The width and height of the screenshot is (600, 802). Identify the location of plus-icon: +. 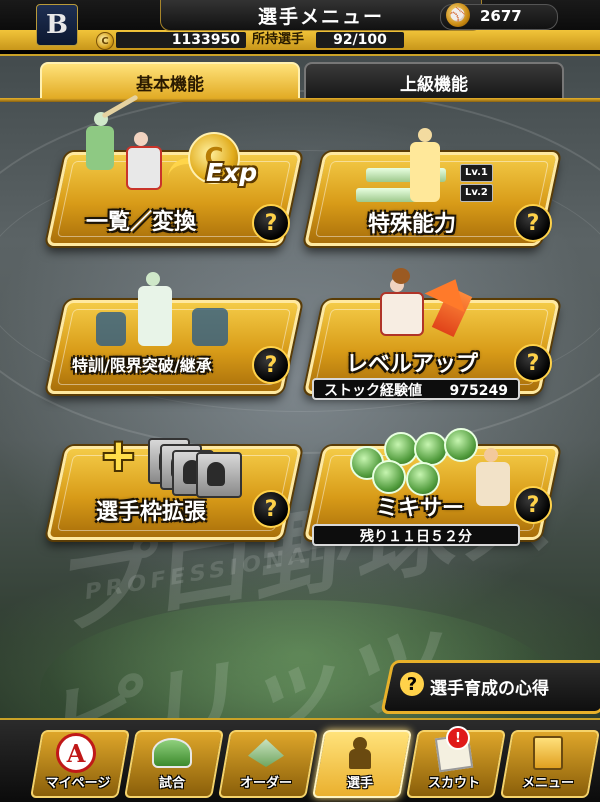
(118, 455).